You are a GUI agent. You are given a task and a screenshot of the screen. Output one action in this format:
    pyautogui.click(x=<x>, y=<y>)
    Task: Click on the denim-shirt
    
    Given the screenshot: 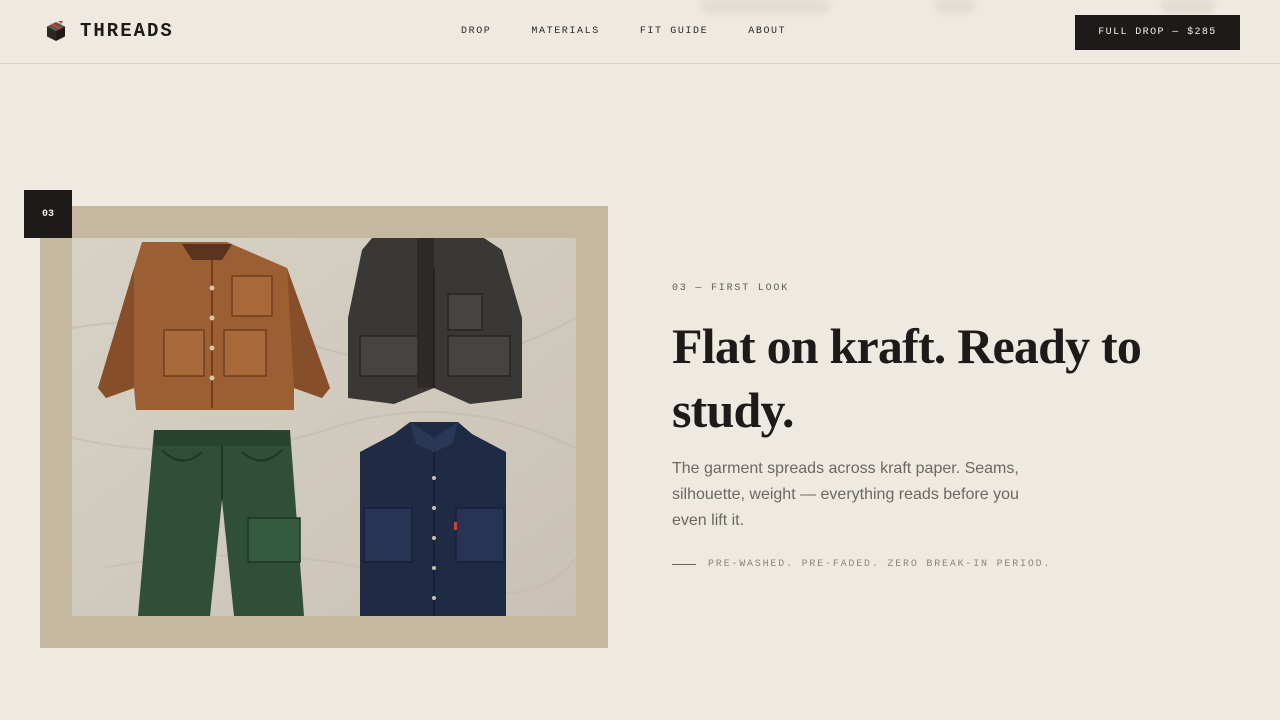 What is the action you would take?
    pyautogui.click(x=433, y=519)
    